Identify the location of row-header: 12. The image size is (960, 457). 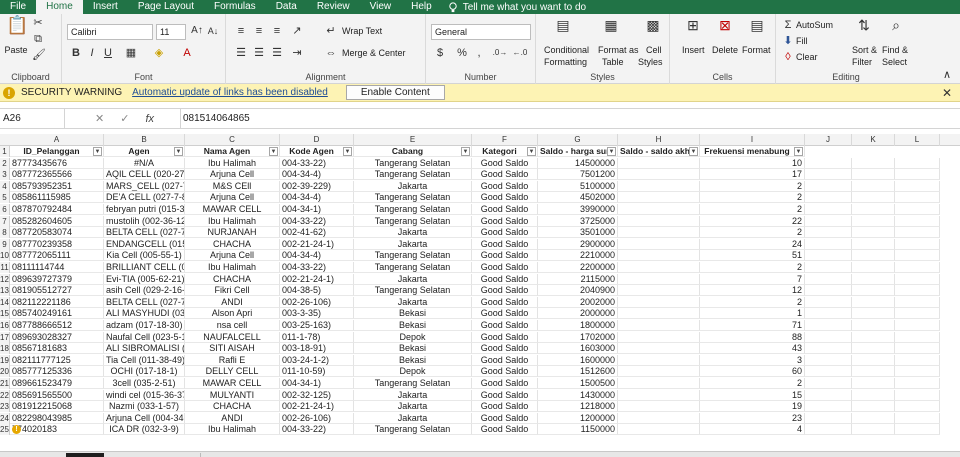
(5, 279).